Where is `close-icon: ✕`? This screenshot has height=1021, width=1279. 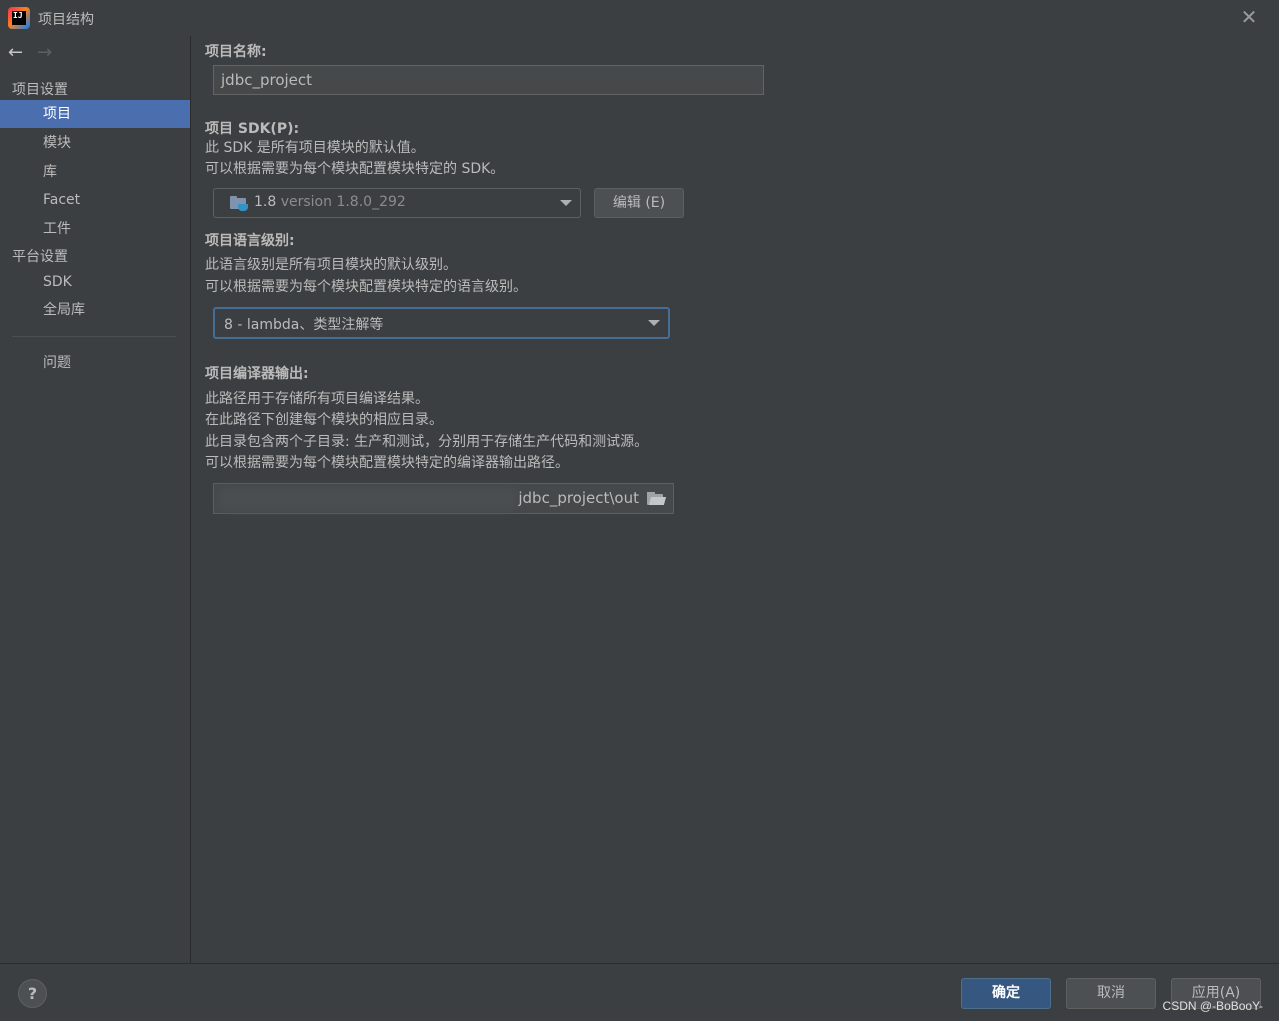 close-icon: ✕ is located at coordinates (1249, 17).